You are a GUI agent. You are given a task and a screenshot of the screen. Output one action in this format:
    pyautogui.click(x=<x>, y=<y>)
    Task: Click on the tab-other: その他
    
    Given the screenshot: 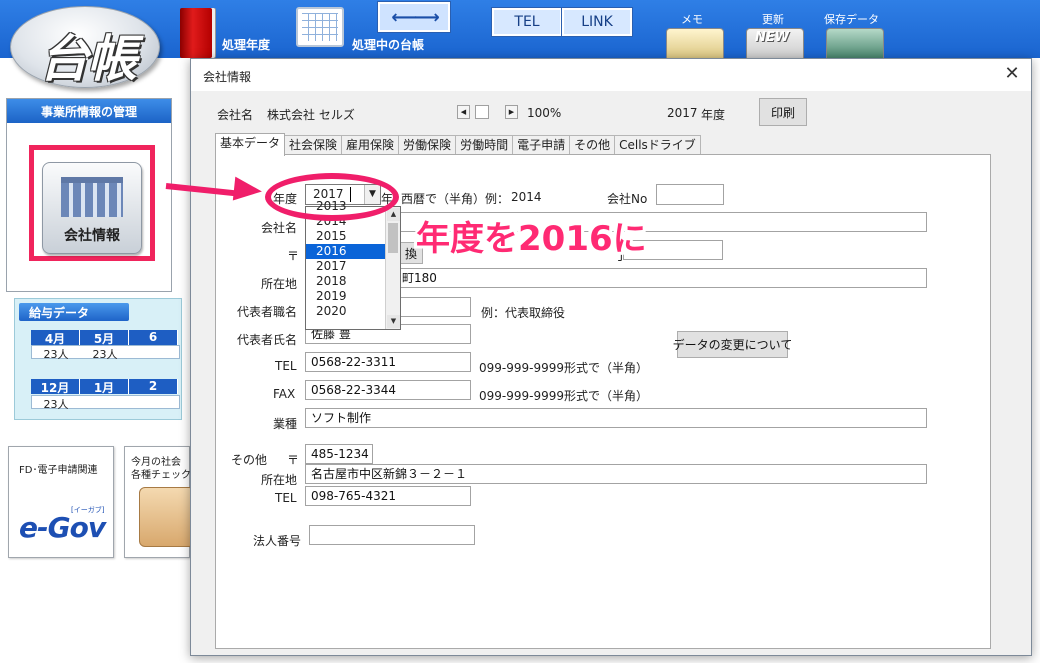 What is the action you would take?
    pyautogui.click(x=592, y=145)
    